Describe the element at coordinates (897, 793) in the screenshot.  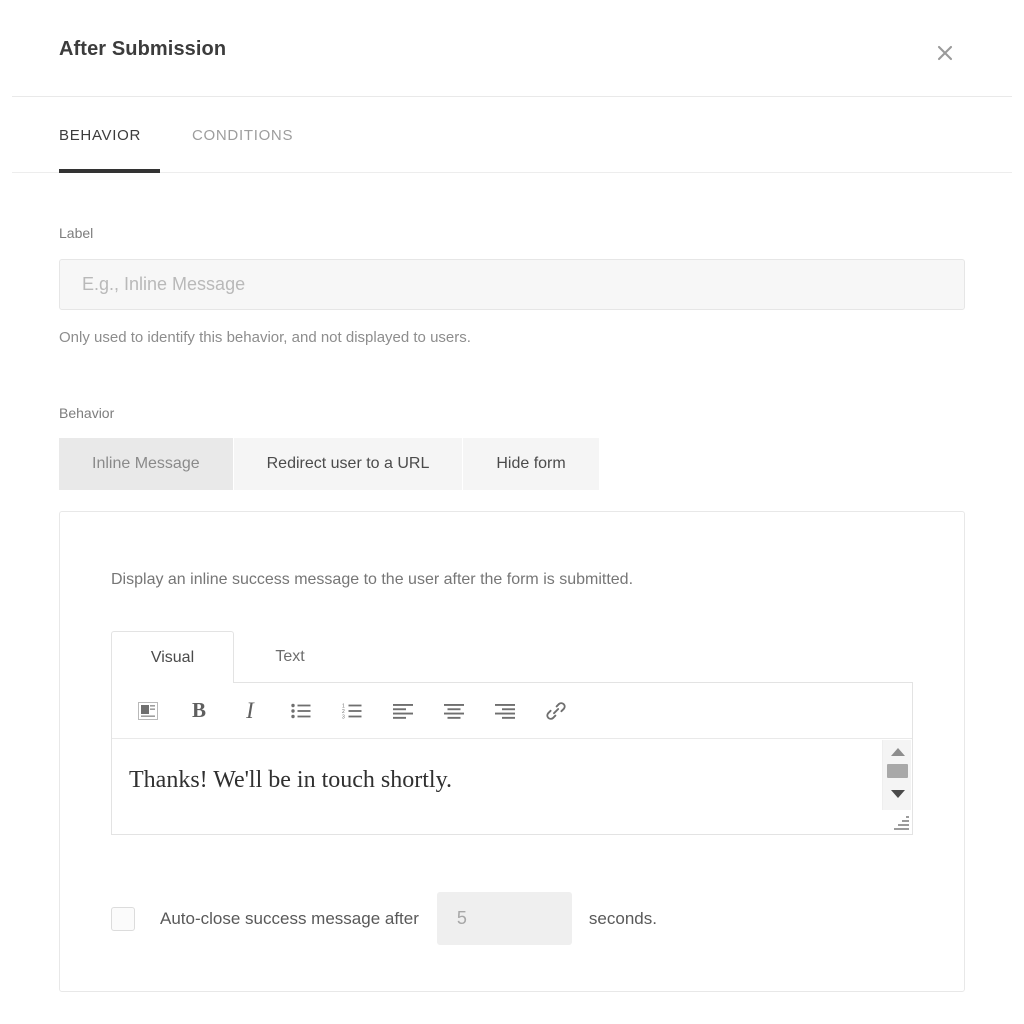
I see `scroll-down-icon` at that location.